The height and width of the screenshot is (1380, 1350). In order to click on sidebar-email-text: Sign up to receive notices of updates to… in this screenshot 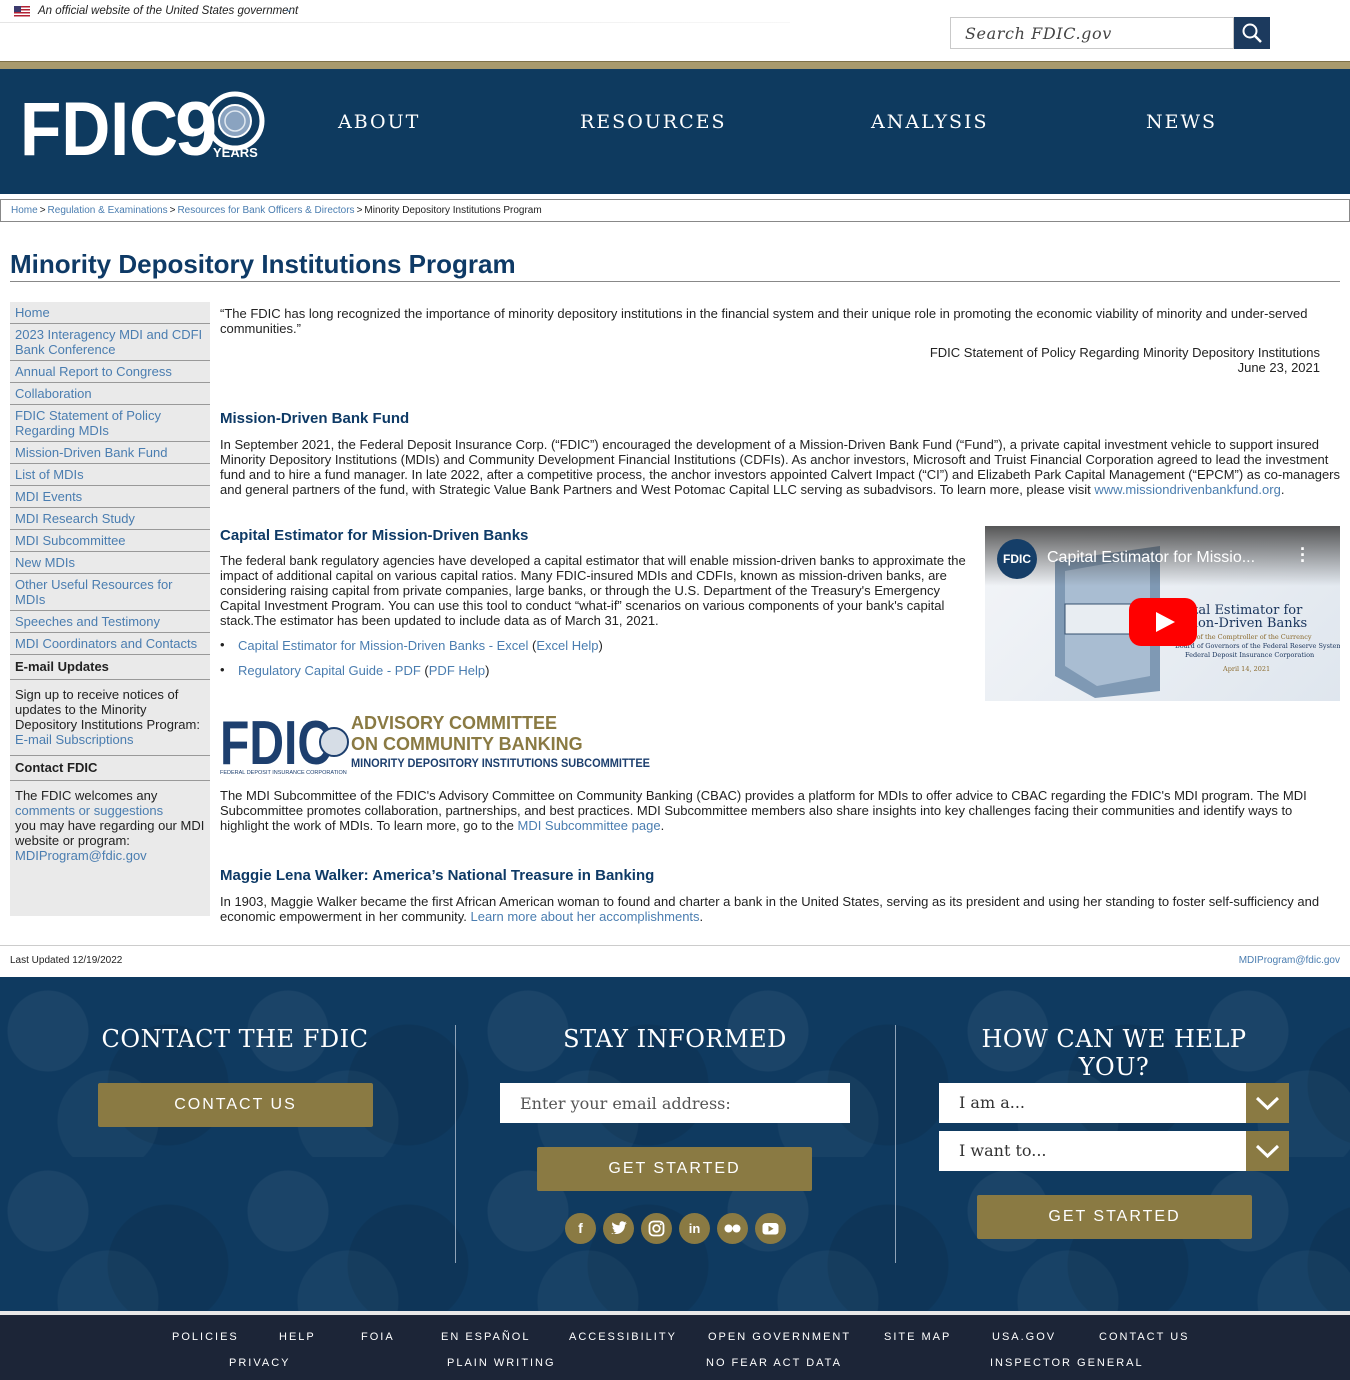, I will do `click(107, 709)`.